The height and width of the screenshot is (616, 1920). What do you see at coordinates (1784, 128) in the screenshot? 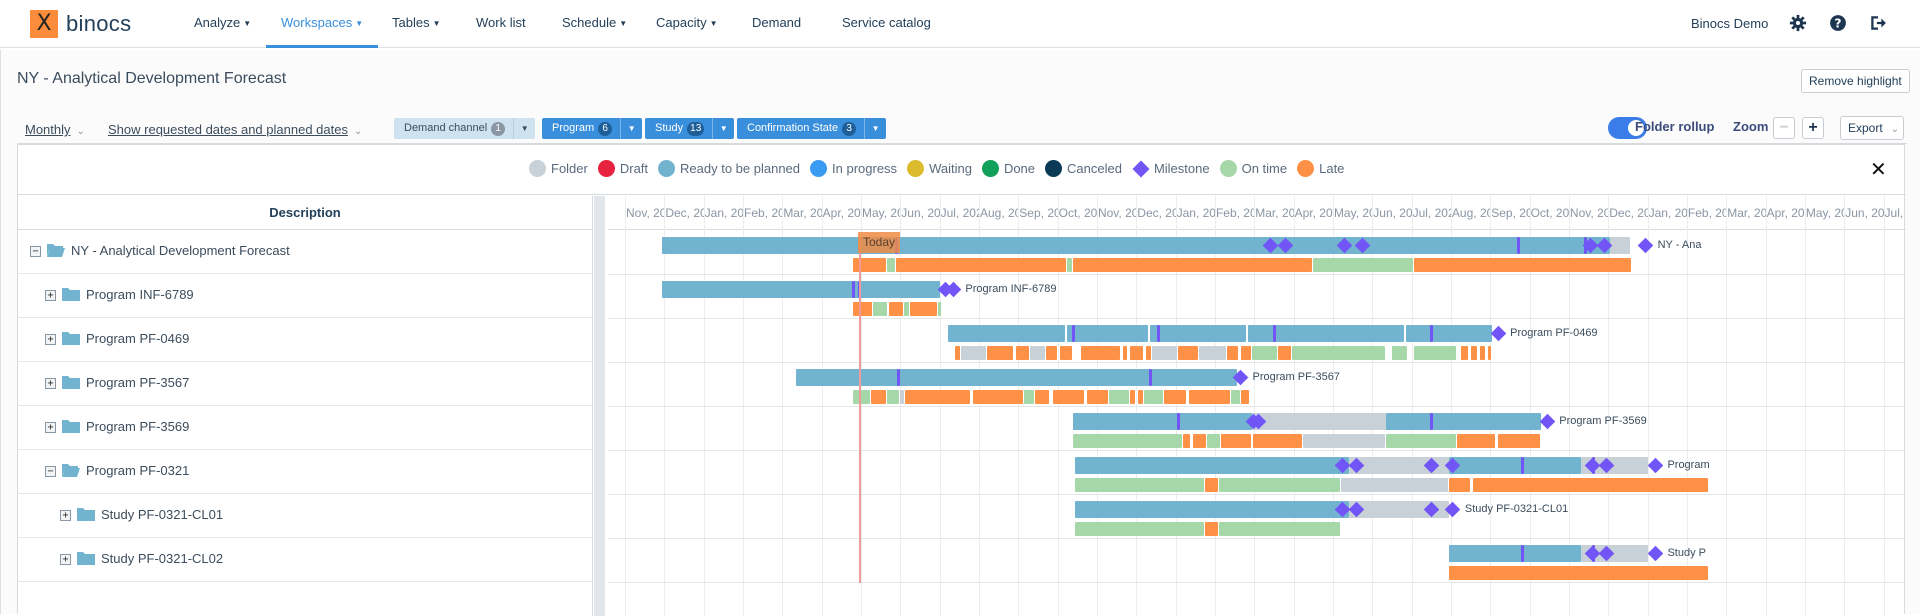
I see `zoom-out-button: −` at bounding box center [1784, 128].